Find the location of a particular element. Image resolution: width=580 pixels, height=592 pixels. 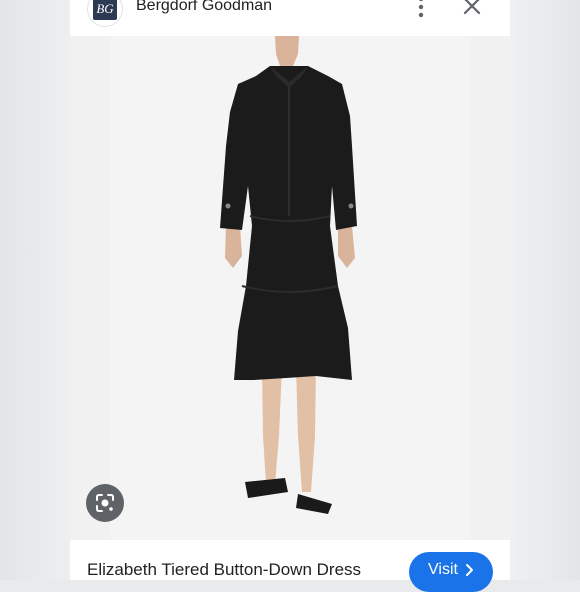

lens-icon is located at coordinates (105, 503).